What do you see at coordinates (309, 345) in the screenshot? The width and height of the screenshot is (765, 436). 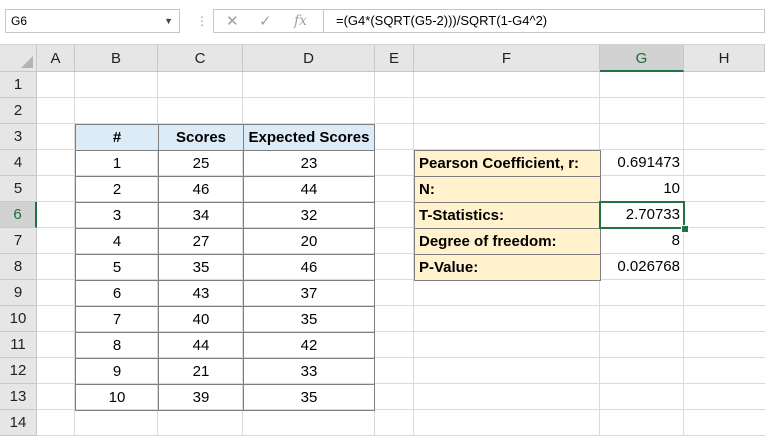 I see `table-cell: 42` at bounding box center [309, 345].